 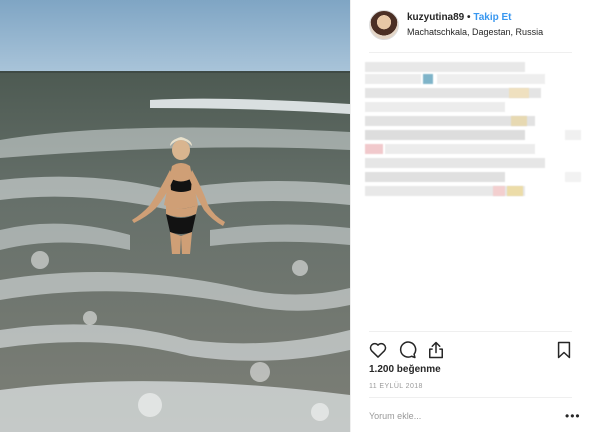 I want to click on username-link: kuzyutina89, so click(x=435, y=17).